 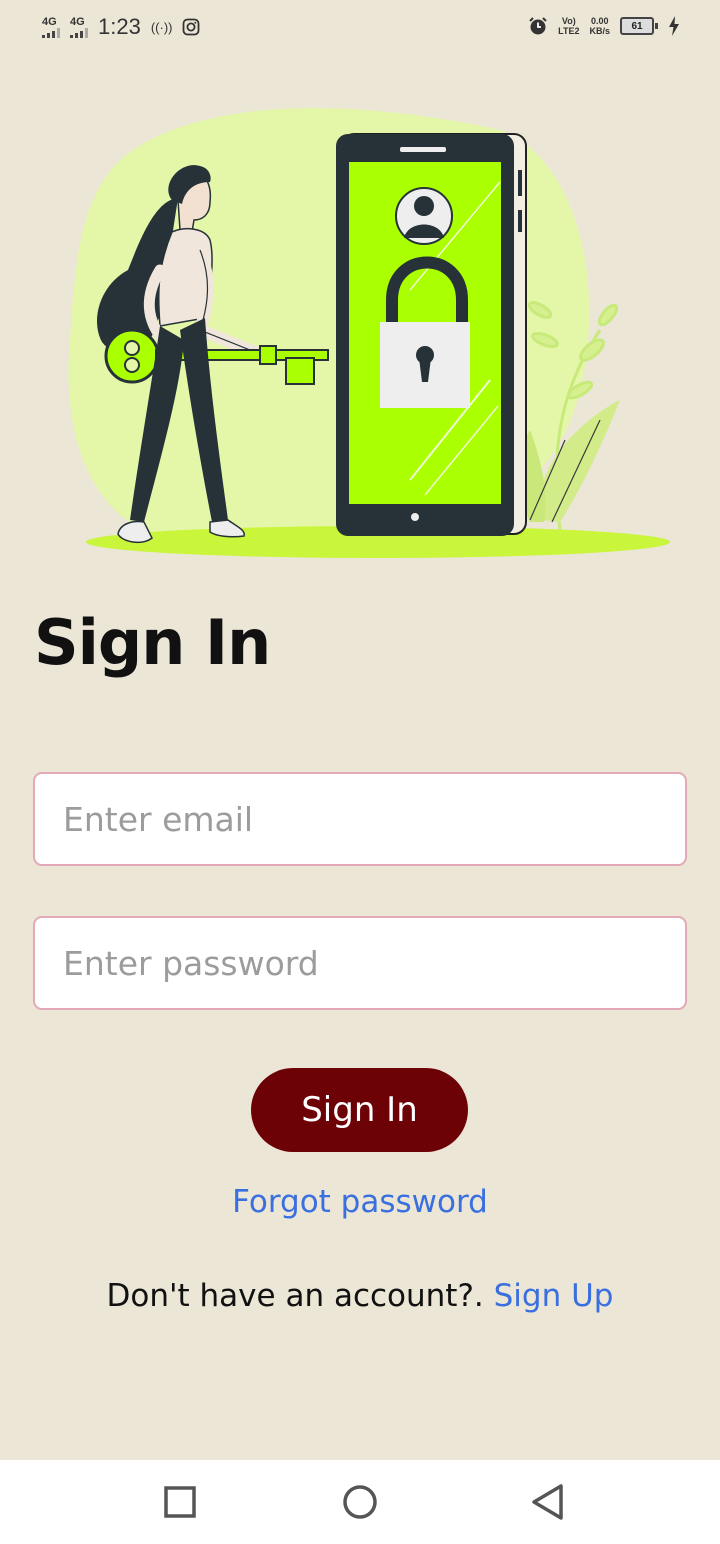 What do you see at coordinates (180, 1502) in the screenshot?
I see `square-icon` at bounding box center [180, 1502].